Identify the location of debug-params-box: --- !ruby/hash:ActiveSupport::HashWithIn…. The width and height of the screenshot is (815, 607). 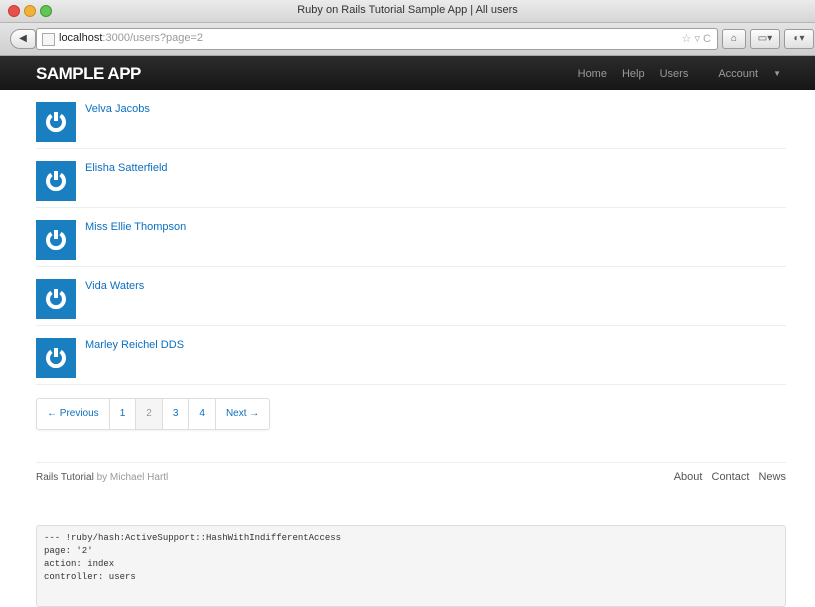
(411, 566).